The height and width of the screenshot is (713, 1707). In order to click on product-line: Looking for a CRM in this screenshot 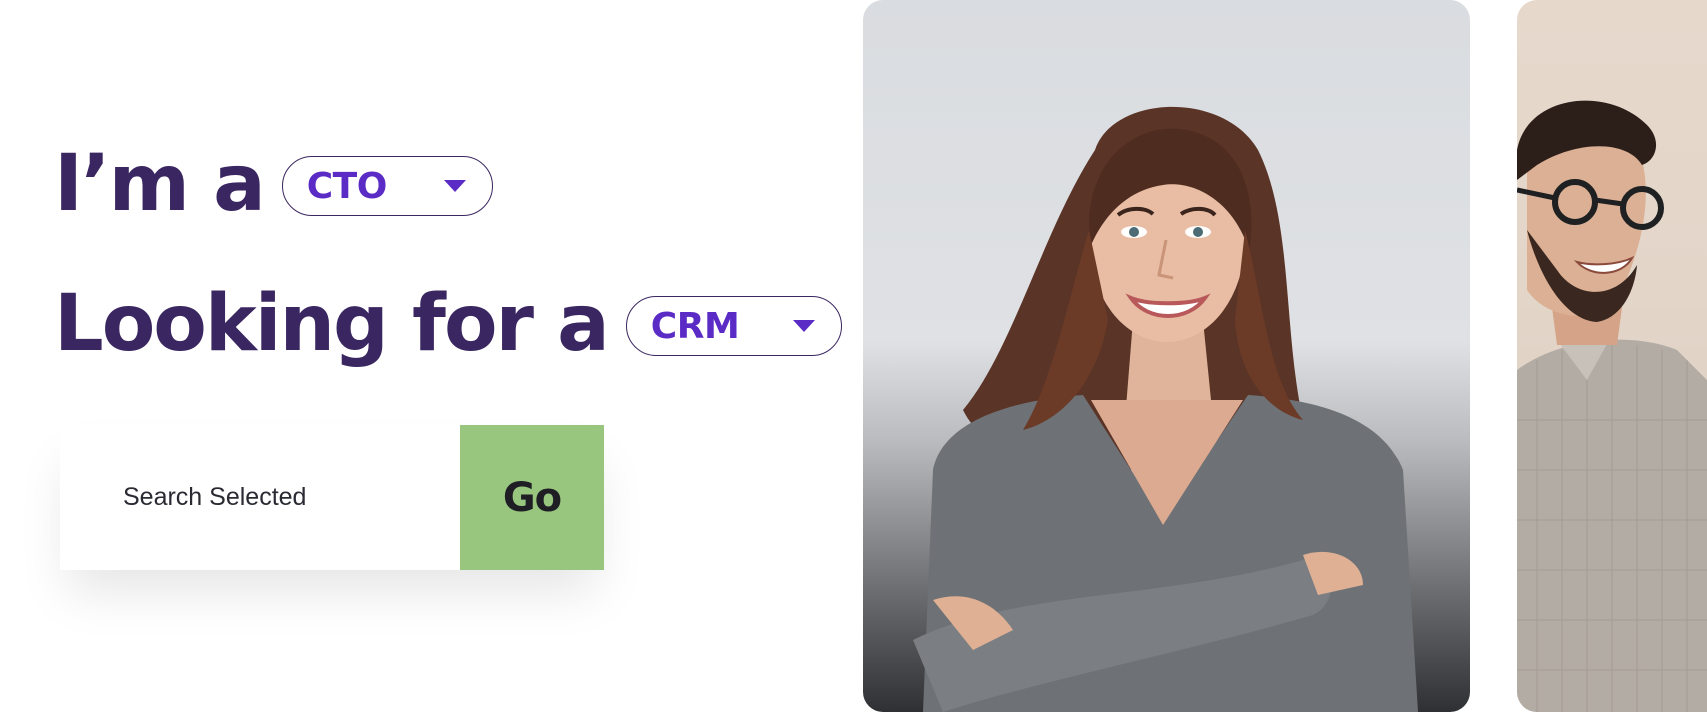, I will do `click(448, 324)`.